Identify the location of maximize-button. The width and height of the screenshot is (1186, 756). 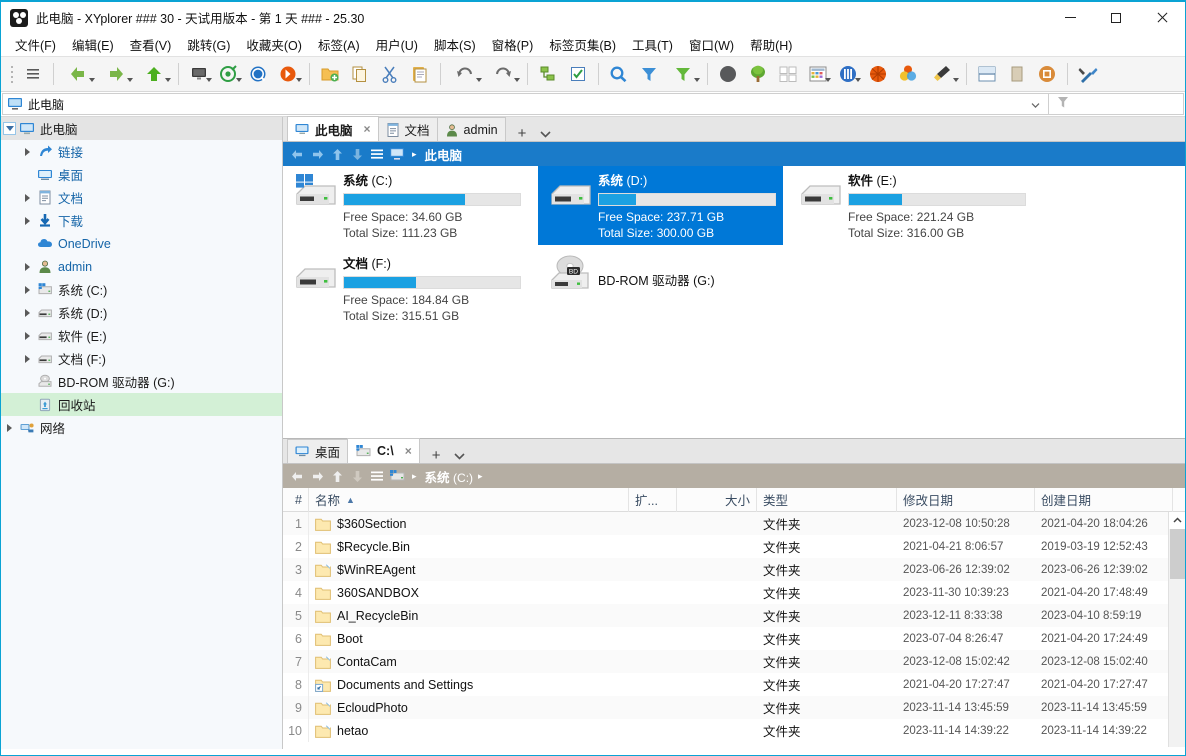
(1116, 17).